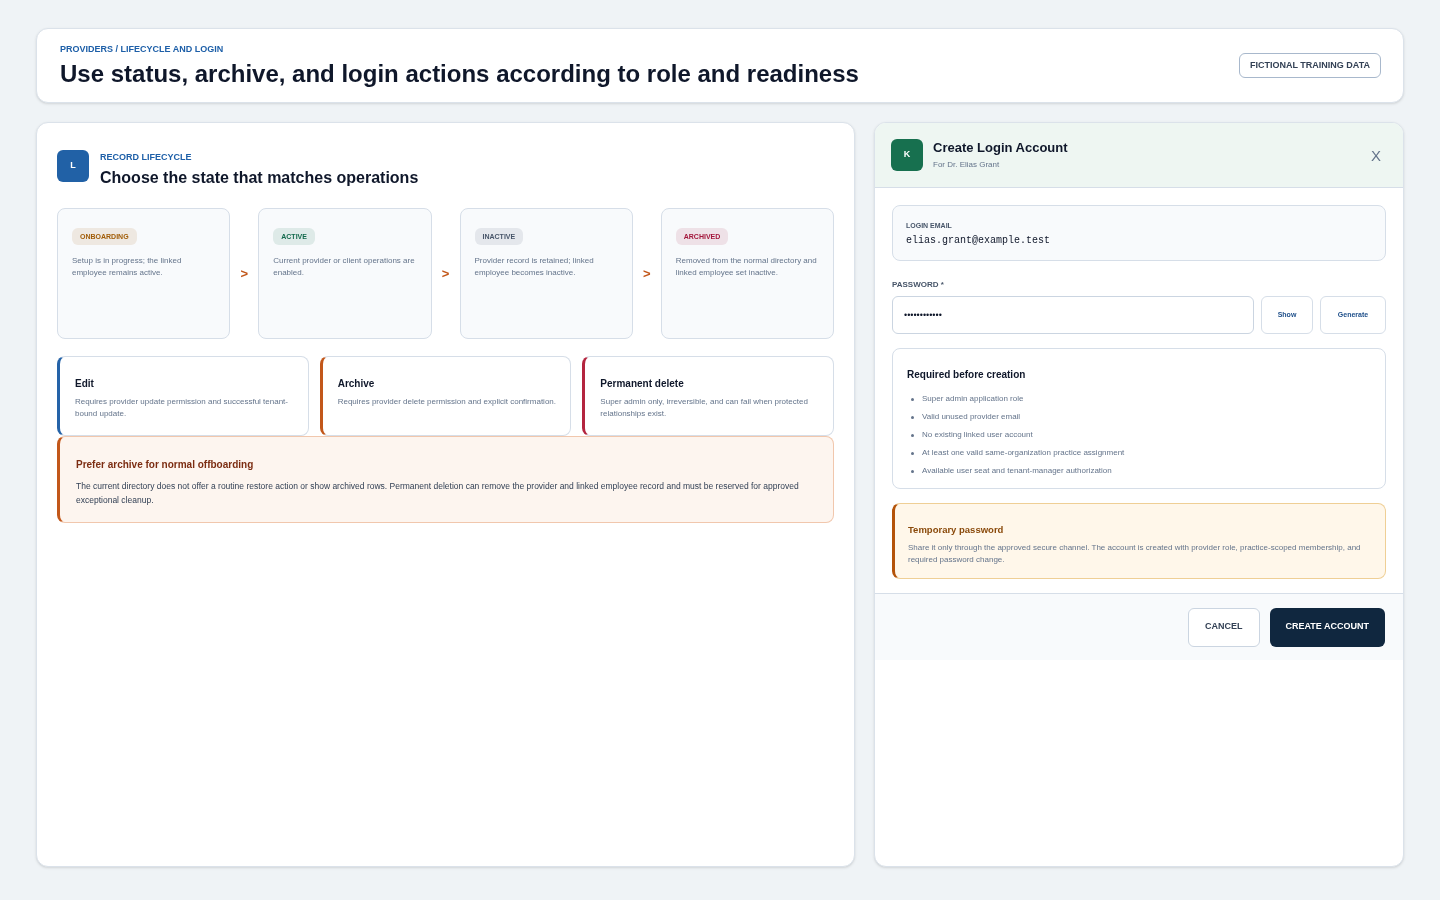 This screenshot has width=1440, height=900. What do you see at coordinates (746, 267) in the screenshot?
I see `state-description: Removed from the normal directory and linked employee set inactive.` at bounding box center [746, 267].